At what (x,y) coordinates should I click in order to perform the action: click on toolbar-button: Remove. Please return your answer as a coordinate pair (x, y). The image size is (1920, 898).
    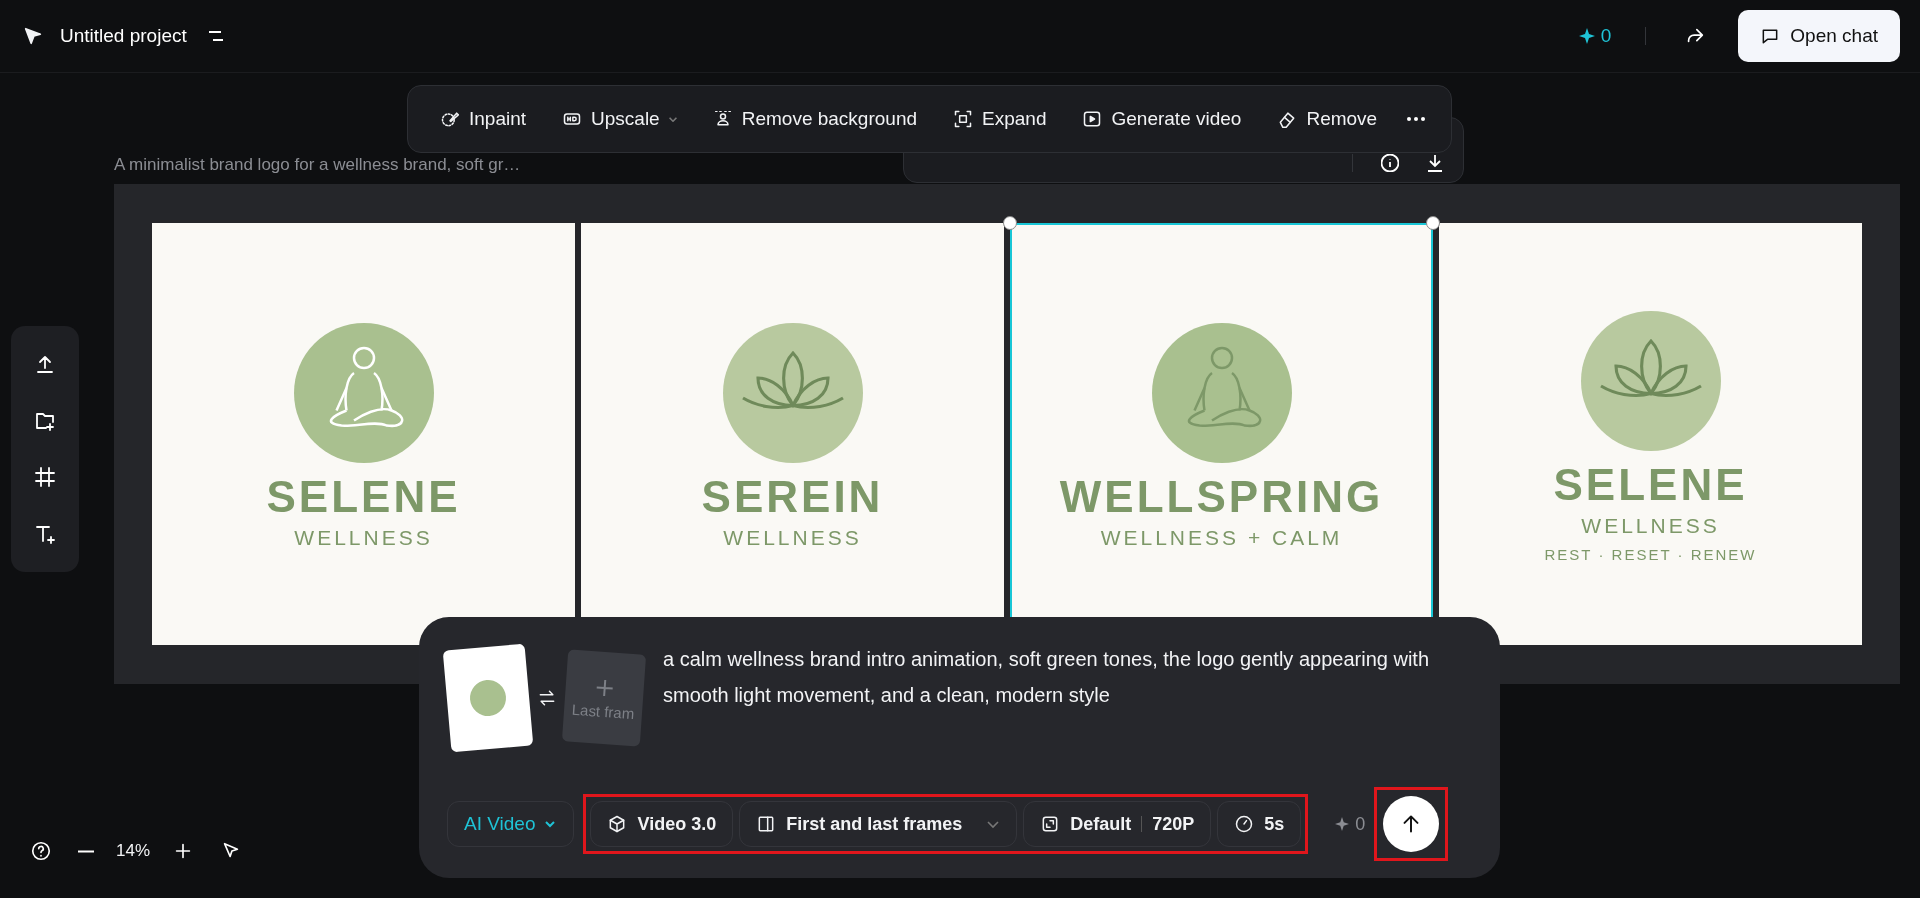
    Looking at the image, I should click on (1327, 119).